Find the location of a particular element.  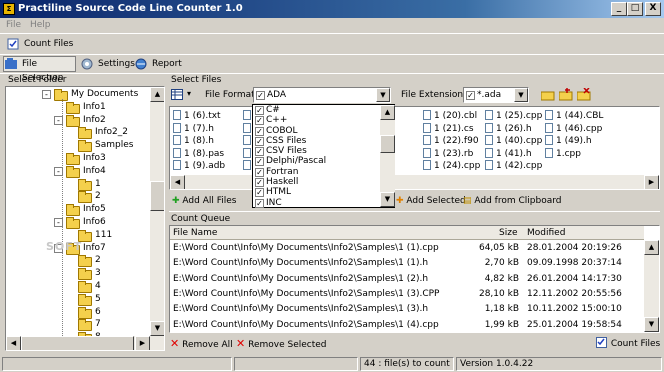

queue-scroll-up: ▲ is located at coordinates (651, 247).